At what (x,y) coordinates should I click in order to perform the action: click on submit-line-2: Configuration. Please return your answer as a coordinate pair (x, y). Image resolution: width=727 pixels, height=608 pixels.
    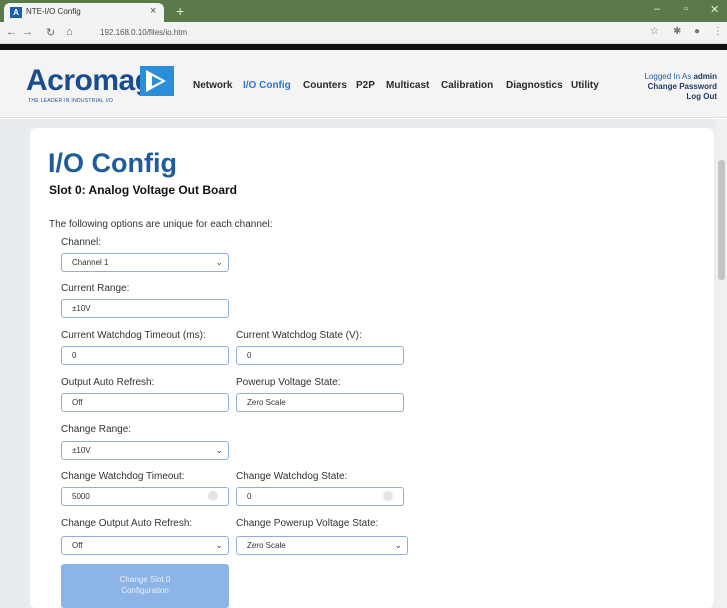
    Looking at the image, I should click on (145, 590).